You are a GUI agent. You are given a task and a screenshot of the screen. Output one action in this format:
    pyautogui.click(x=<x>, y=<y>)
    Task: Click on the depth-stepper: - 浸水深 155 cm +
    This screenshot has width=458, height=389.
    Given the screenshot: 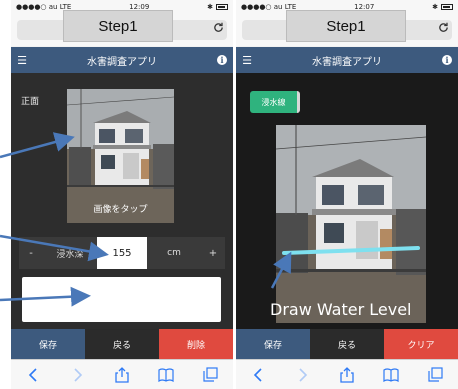 What is the action you would take?
    pyautogui.click(x=122, y=253)
    